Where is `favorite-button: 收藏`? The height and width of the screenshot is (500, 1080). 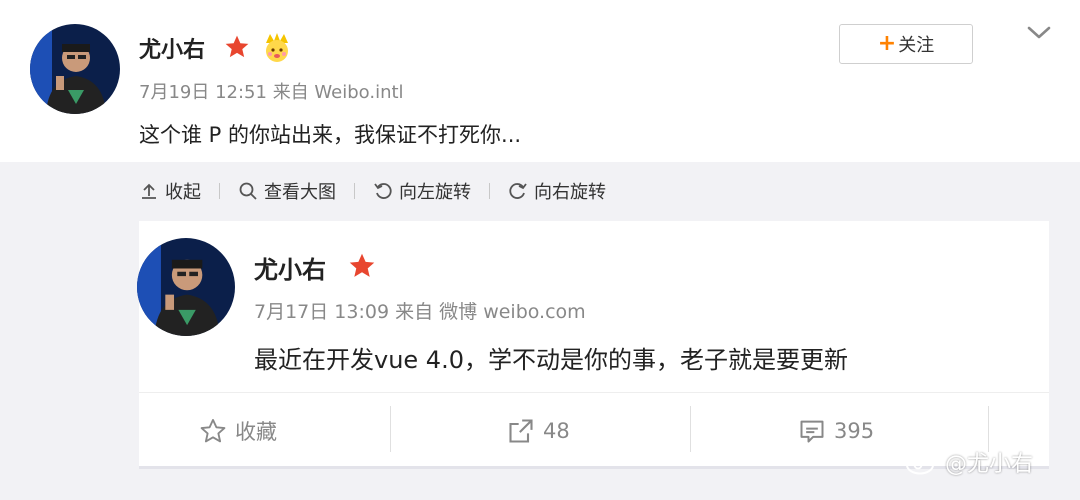
favorite-button: 收藏 is located at coordinates (238, 431).